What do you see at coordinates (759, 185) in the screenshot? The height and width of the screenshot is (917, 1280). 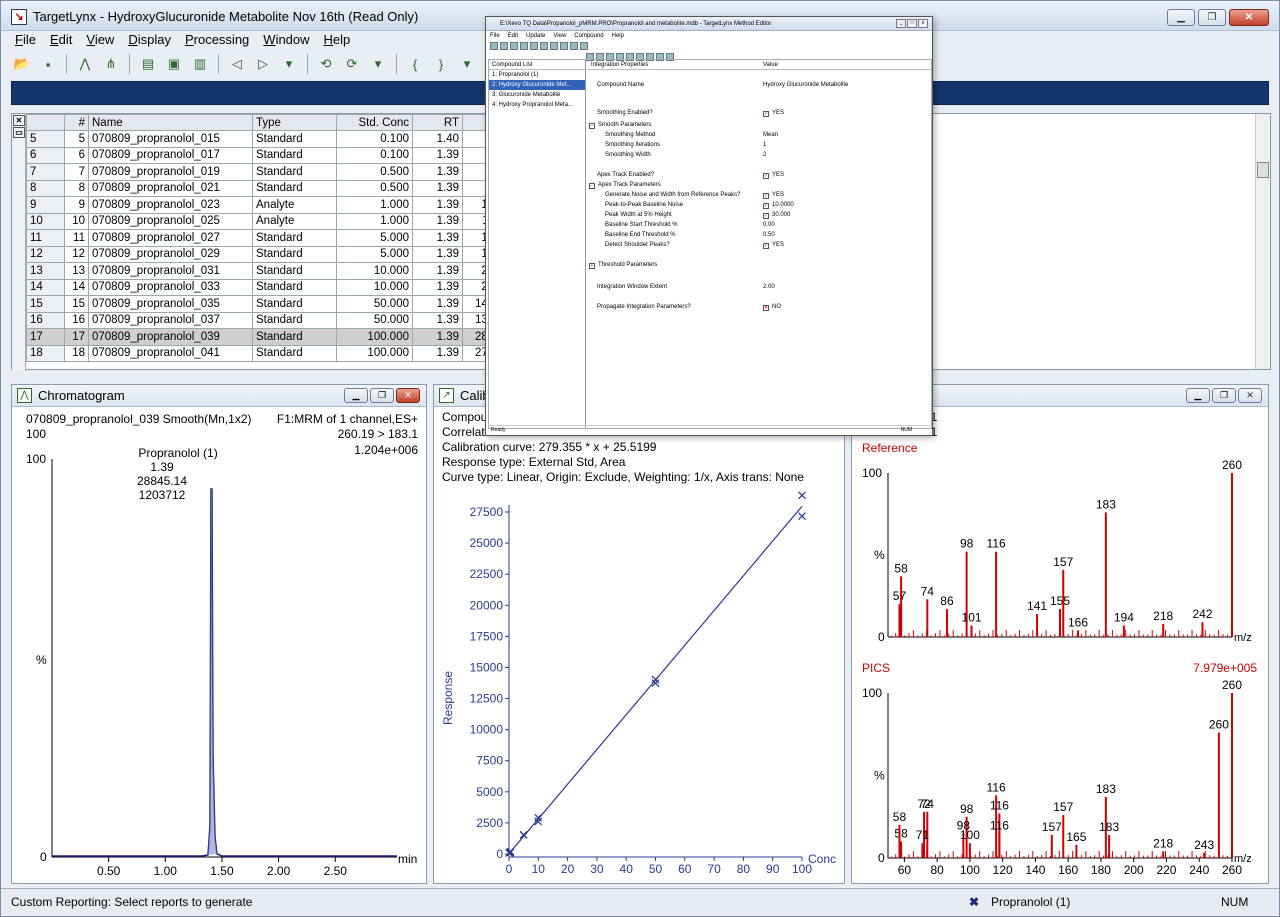 I see `property-row: − Apex Track Parameters` at bounding box center [759, 185].